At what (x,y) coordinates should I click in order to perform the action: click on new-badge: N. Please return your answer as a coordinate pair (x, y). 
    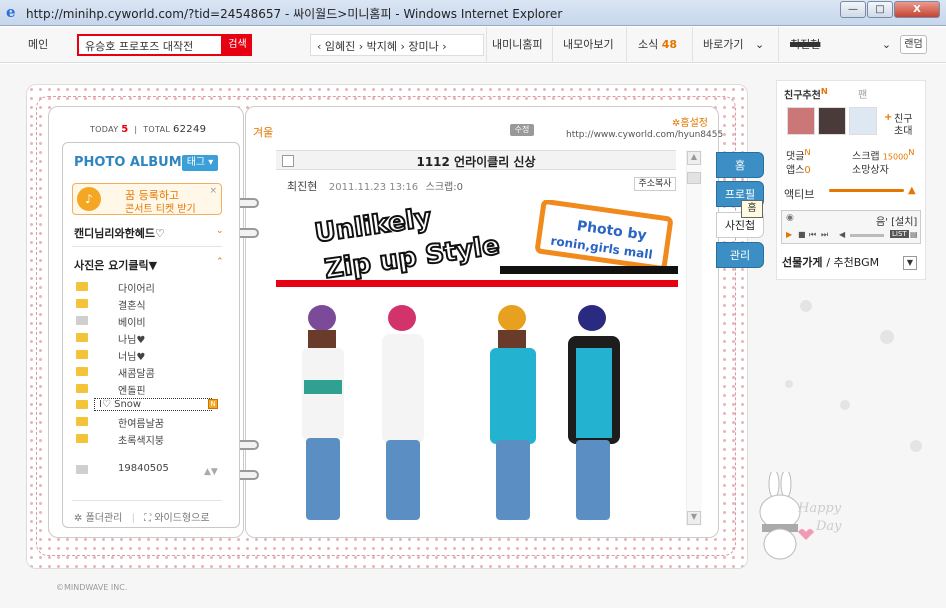
    Looking at the image, I should click on (213, 404).